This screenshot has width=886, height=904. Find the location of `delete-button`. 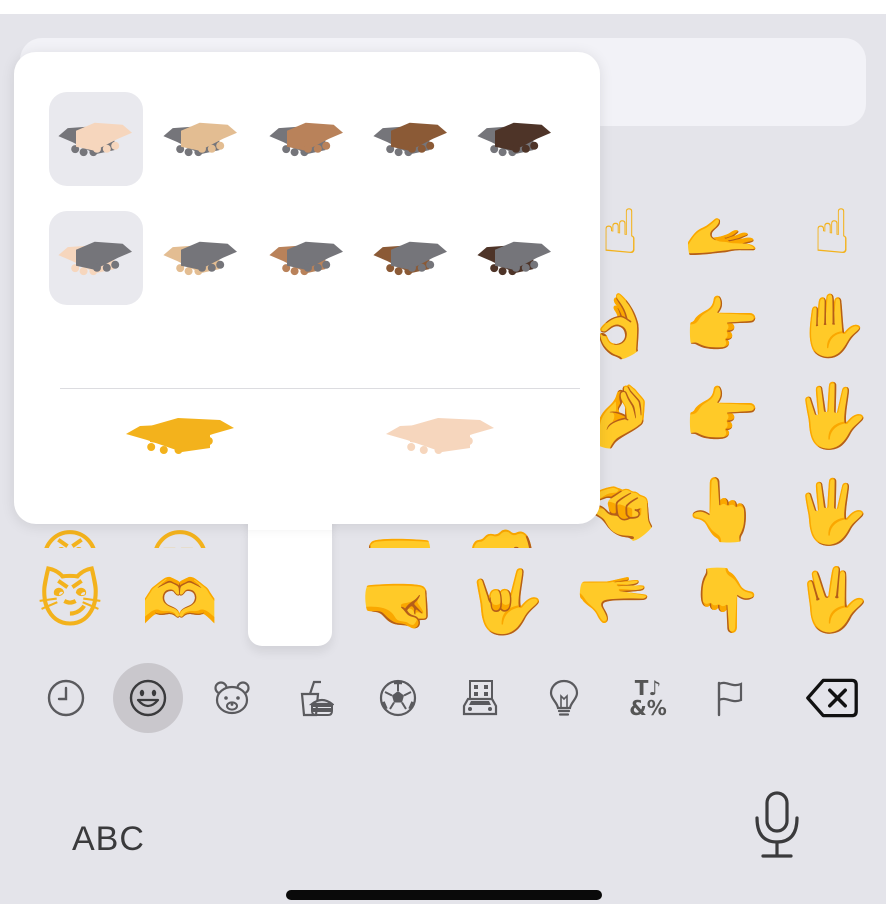

delete-button is located at coordinates (832, 698).